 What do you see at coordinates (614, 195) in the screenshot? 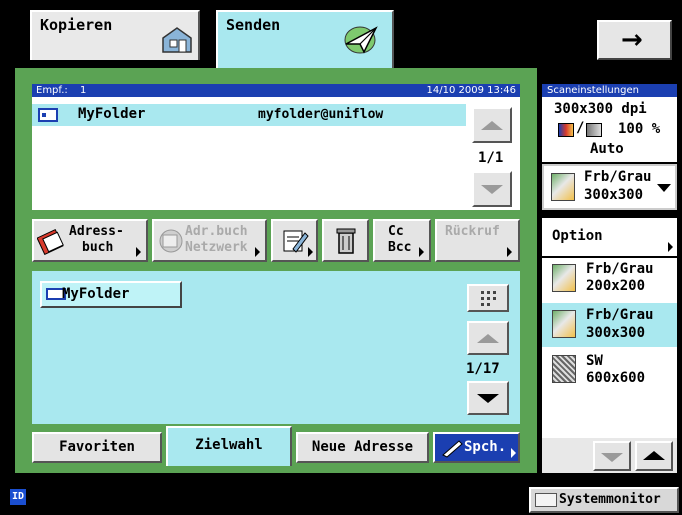
I see `preset-line-2: 300x300` at bounding box center [614, 195].